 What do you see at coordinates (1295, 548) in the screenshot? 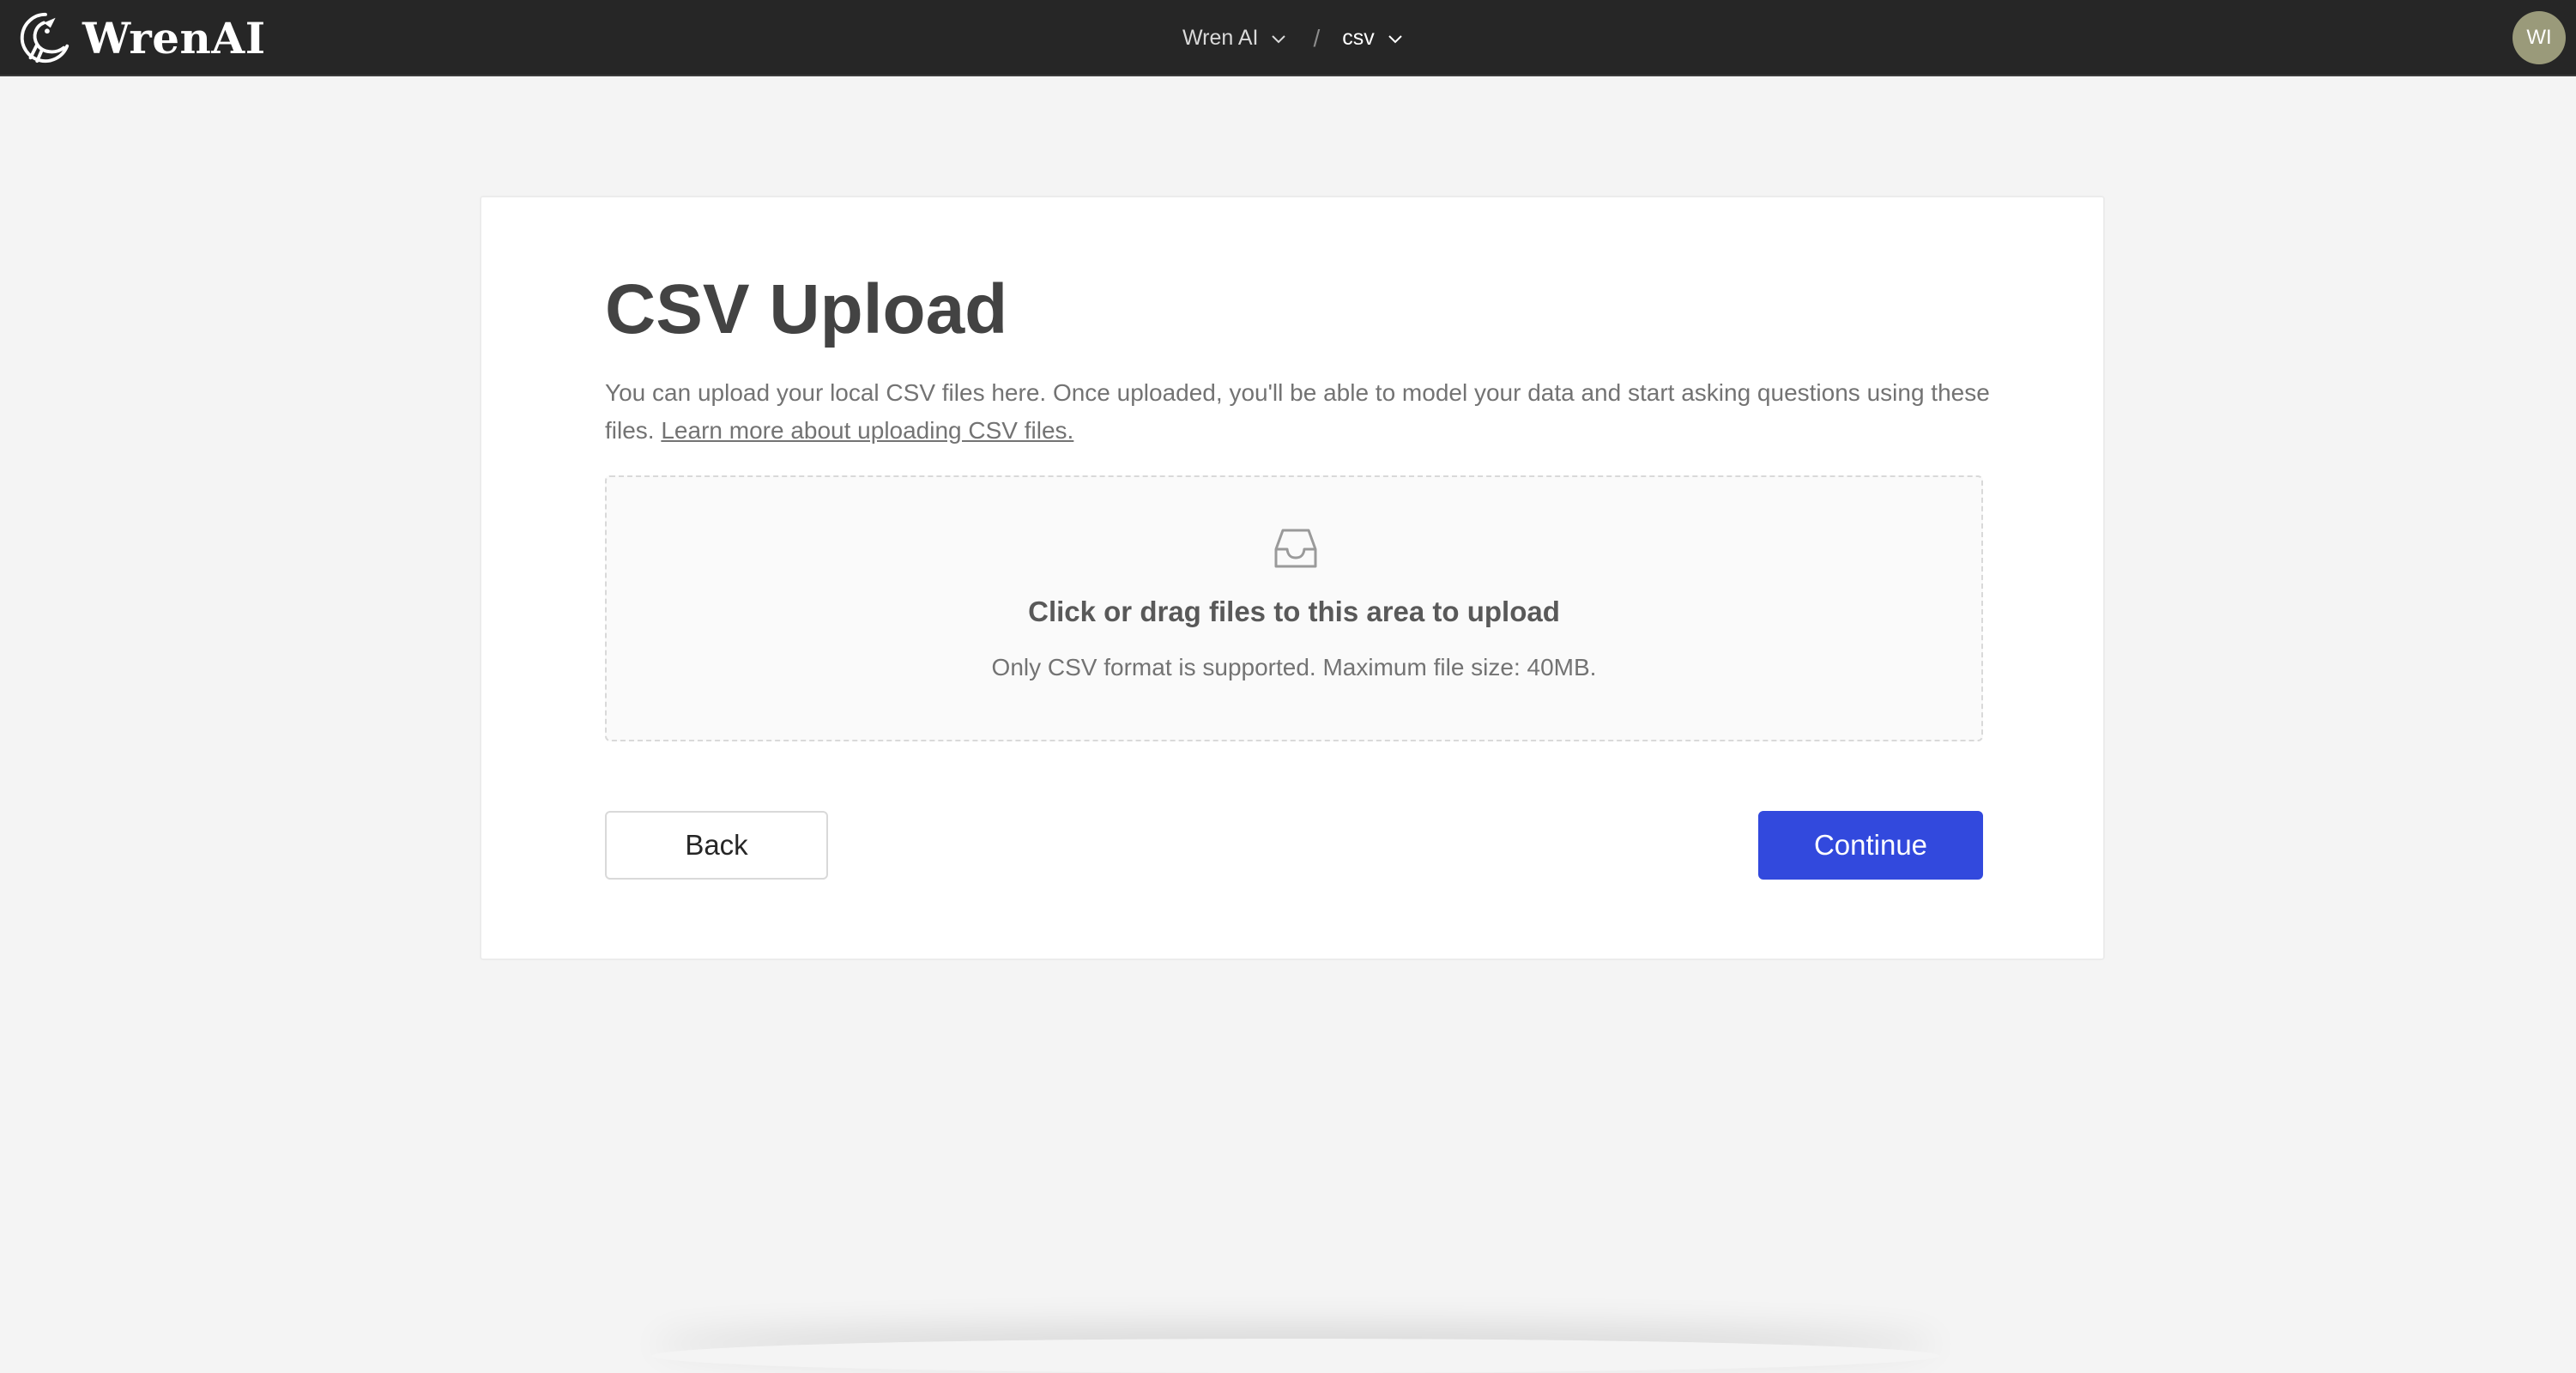
I see `inbox-icon` at bounding box center [1295, 548].